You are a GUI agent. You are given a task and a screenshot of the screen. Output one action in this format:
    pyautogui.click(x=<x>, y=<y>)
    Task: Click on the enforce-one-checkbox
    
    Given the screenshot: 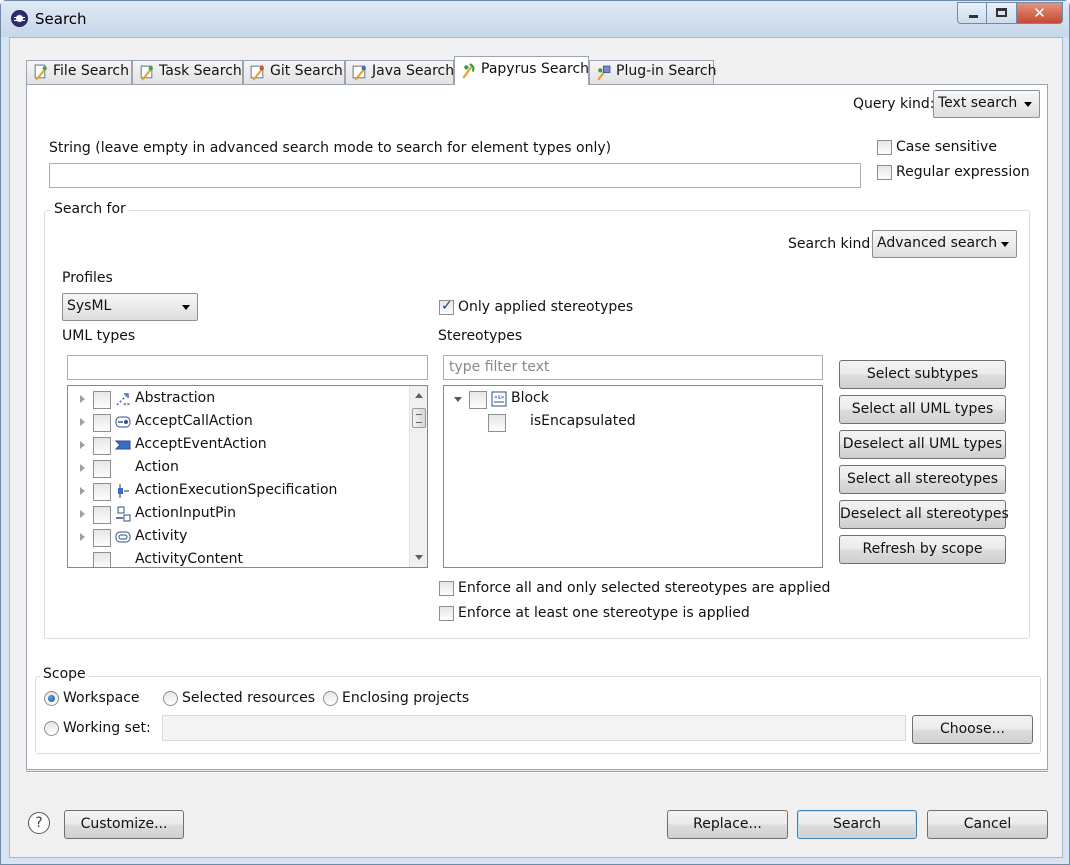 What is the action you would take?
    pyautogui.click(x=446, y=613)
    